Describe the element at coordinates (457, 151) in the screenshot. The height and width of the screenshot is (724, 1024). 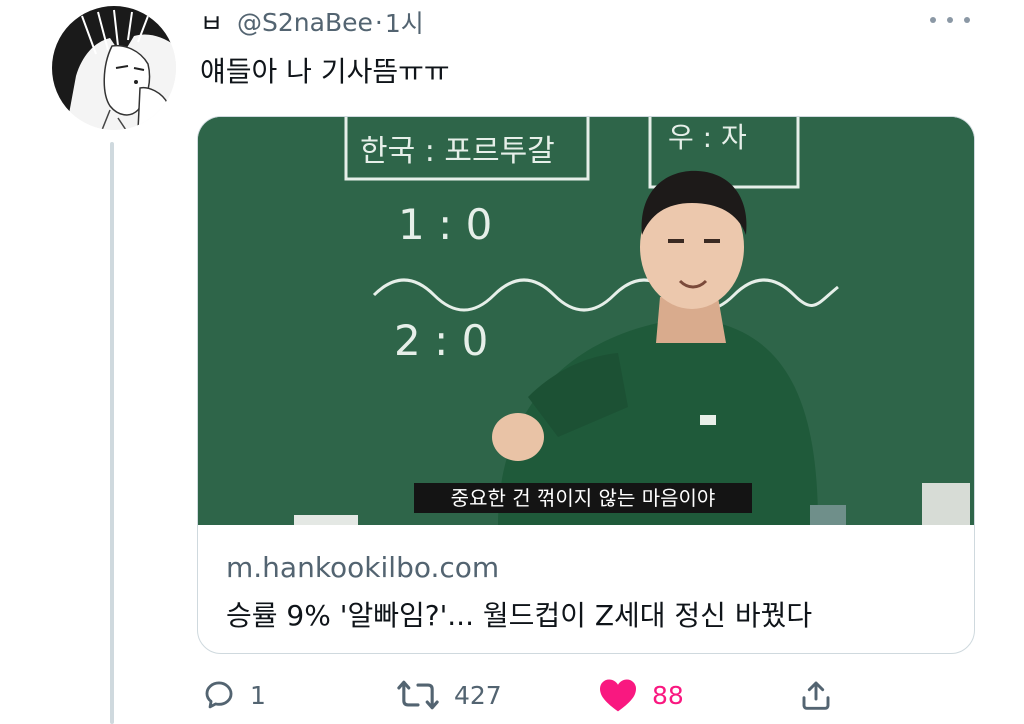
I see `board-text-match: 한국 : 포르투갈` at that location.